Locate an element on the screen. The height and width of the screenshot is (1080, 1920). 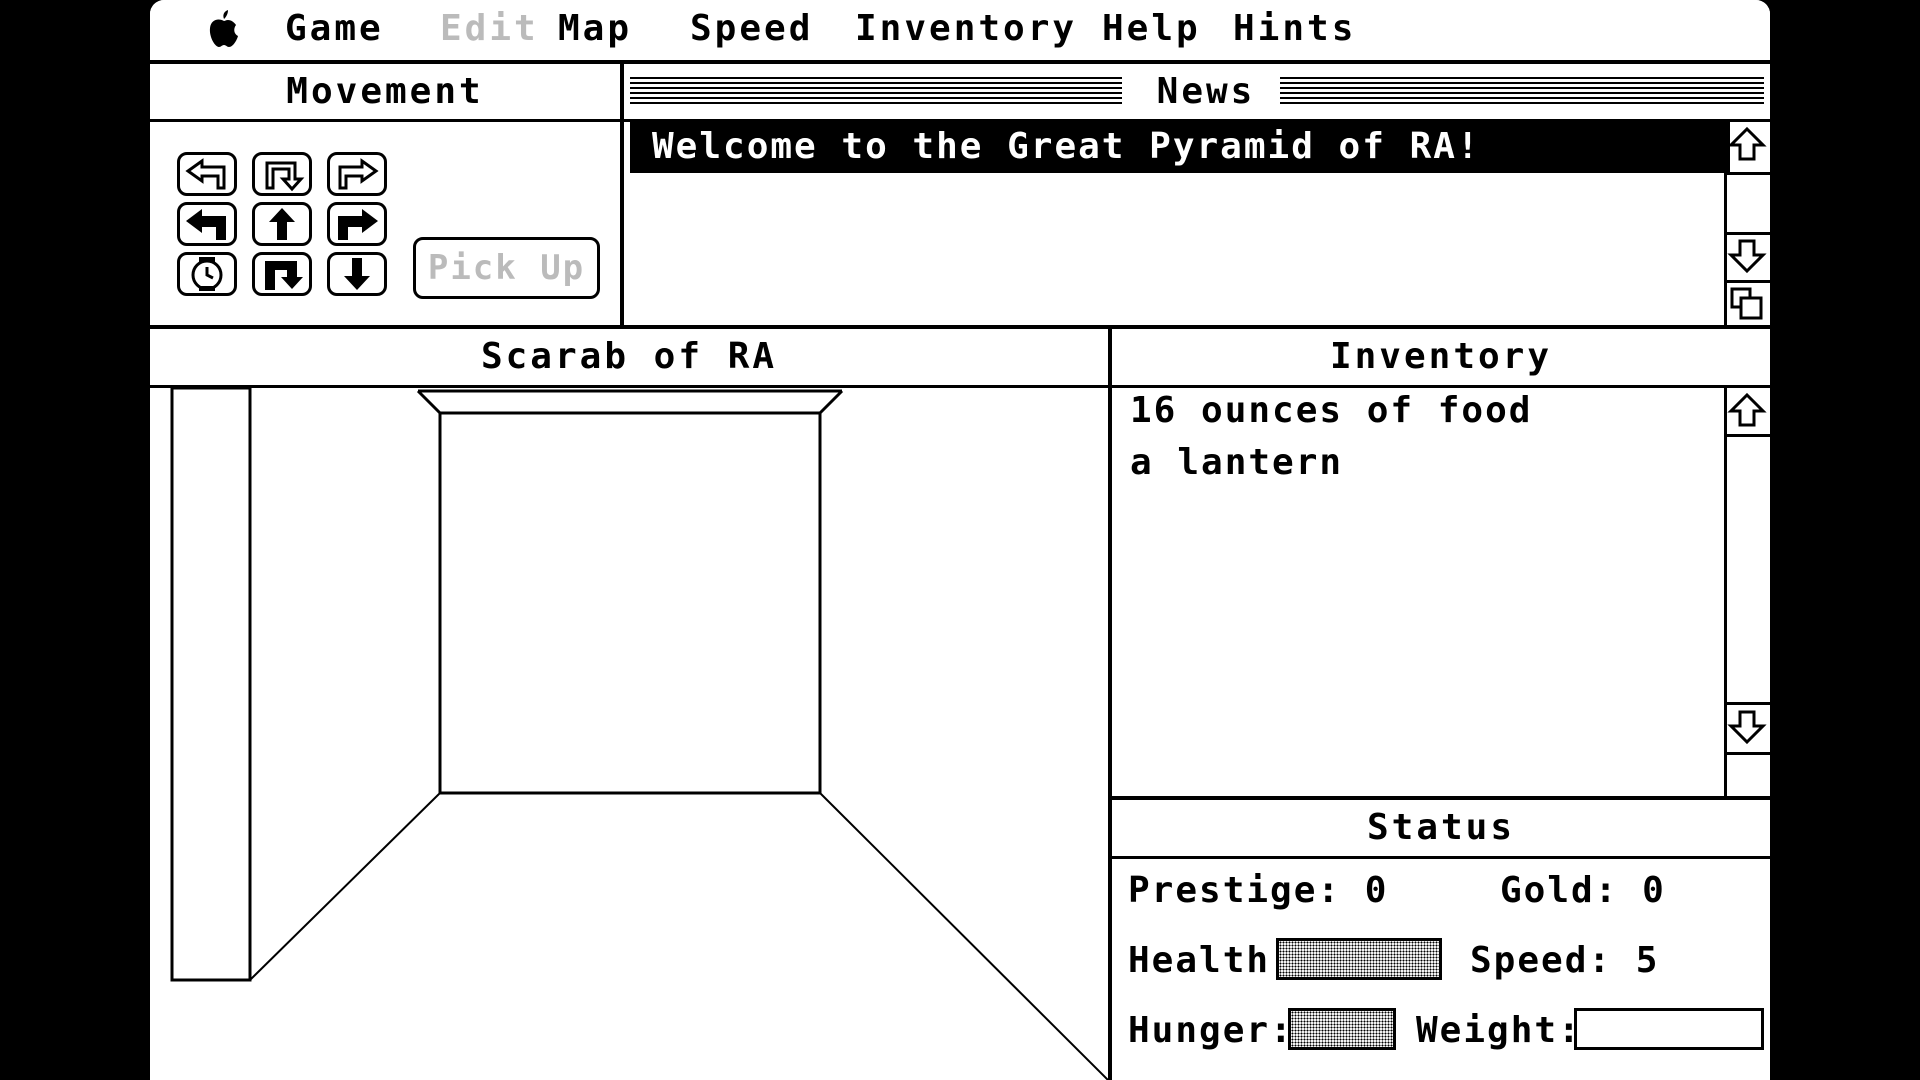
prestige-label: Prestige: is located at coordinates (1235, 890).